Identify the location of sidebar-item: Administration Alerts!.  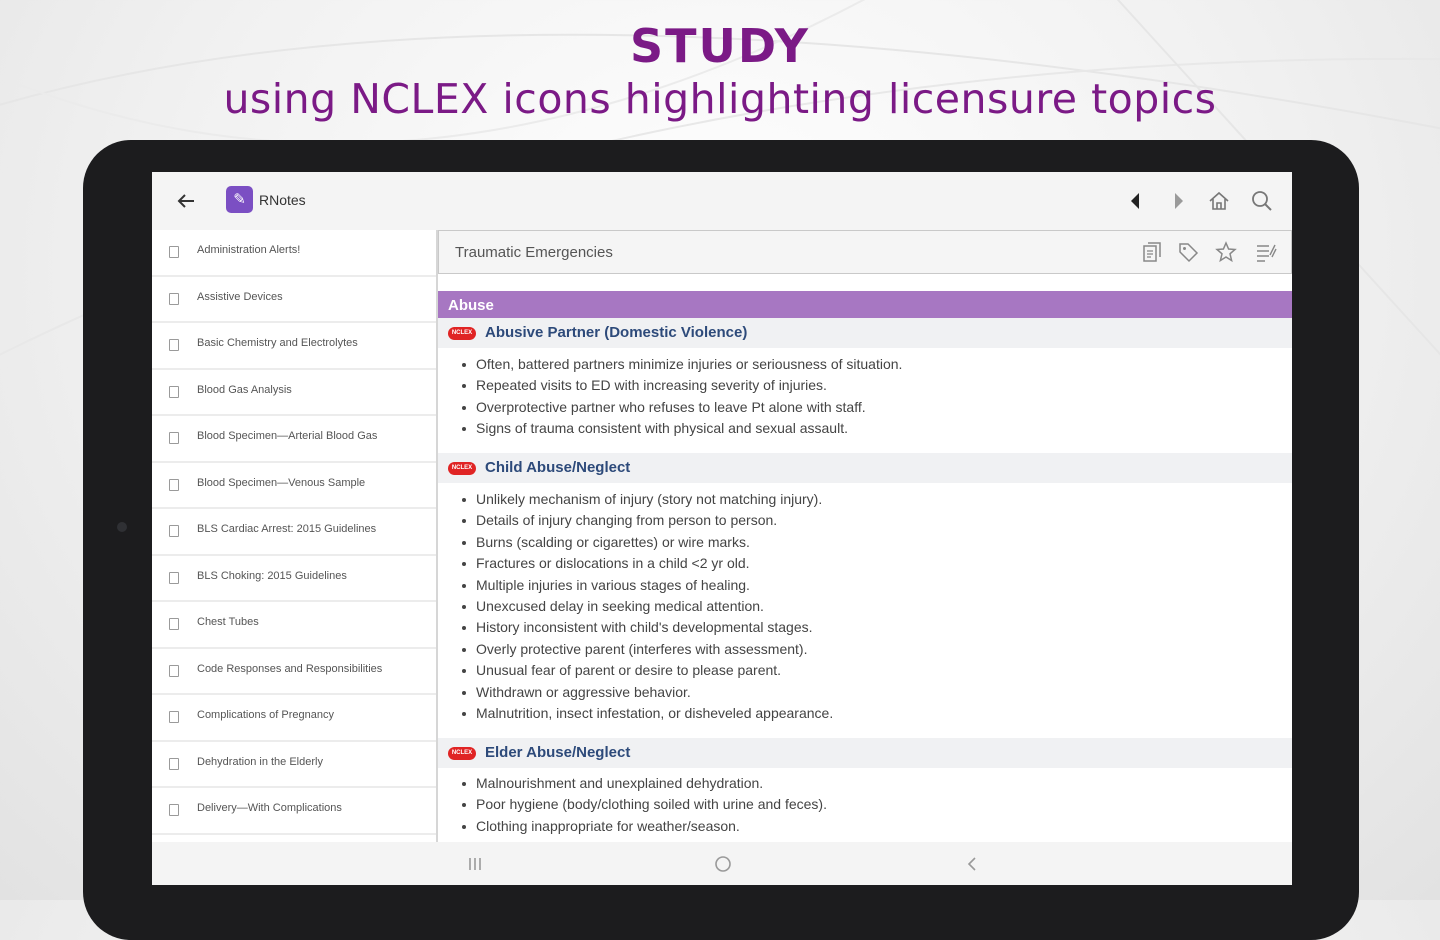
(294, 253).